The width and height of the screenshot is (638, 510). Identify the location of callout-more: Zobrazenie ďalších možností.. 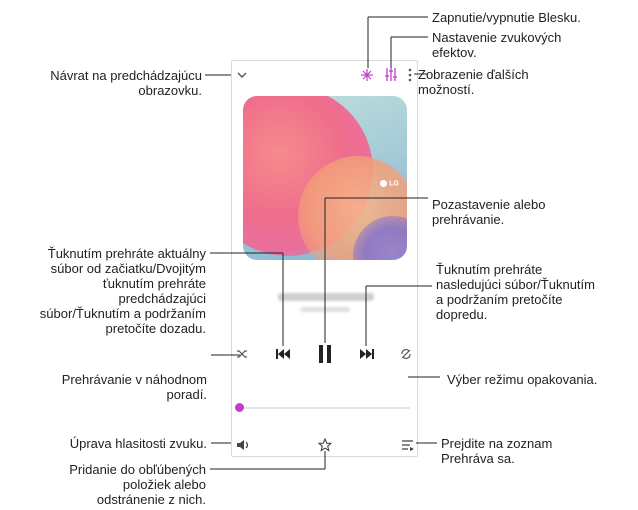
(473, 82).